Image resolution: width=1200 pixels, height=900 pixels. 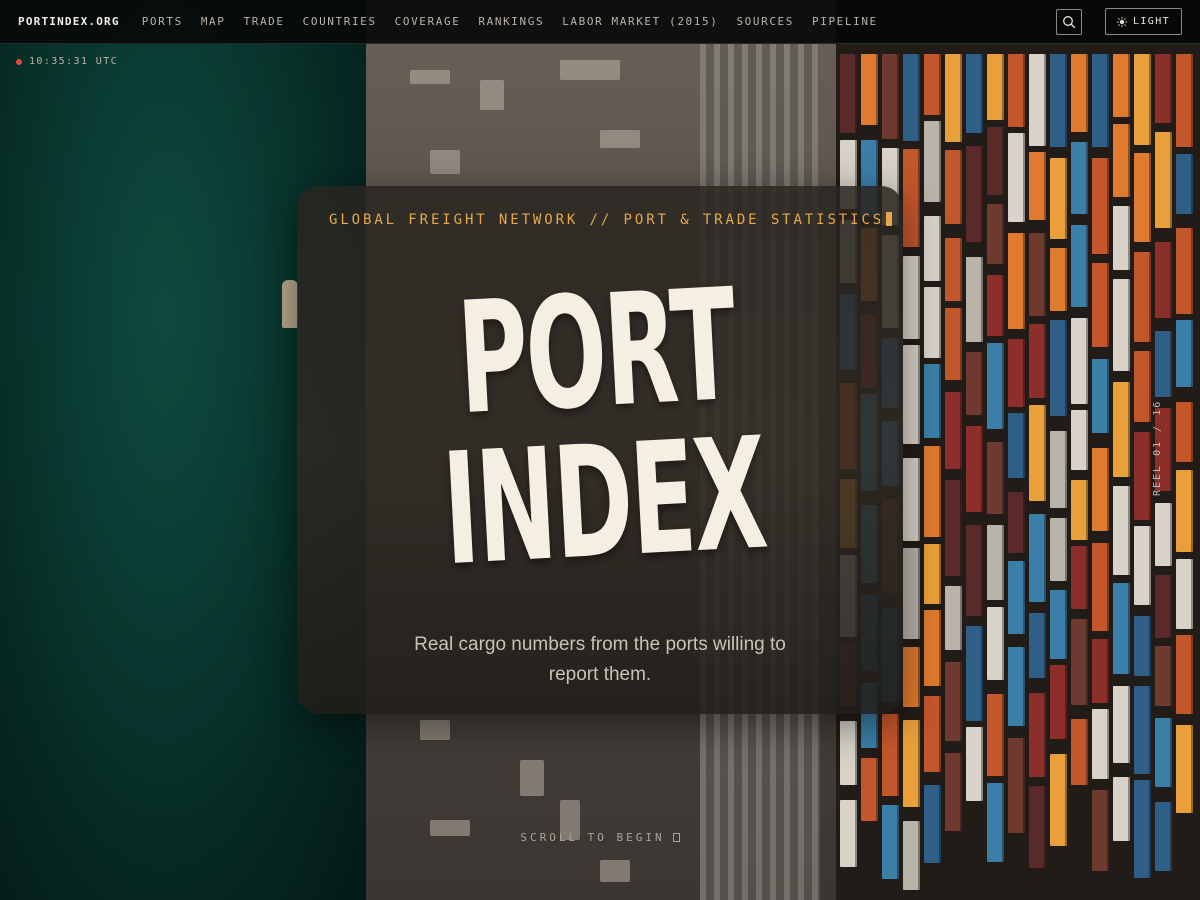 I want to click on nav-countries: COUNTRIES, so click(x=340, y=21).